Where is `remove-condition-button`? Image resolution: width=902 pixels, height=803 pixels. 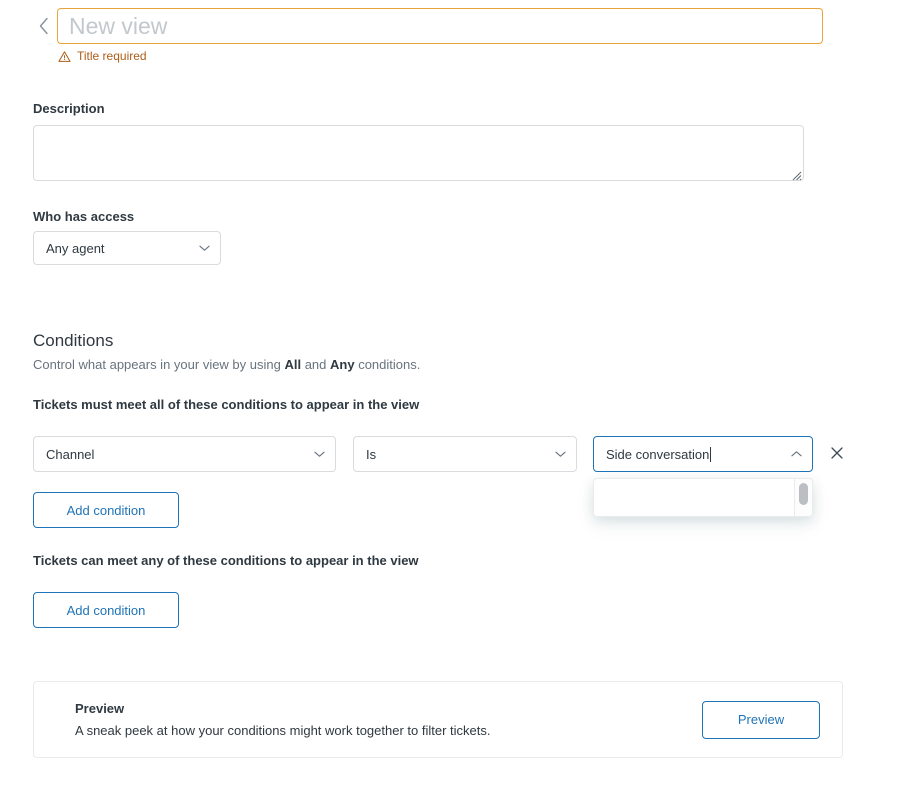 remove-condition-button is located at coordinates (837, 454).